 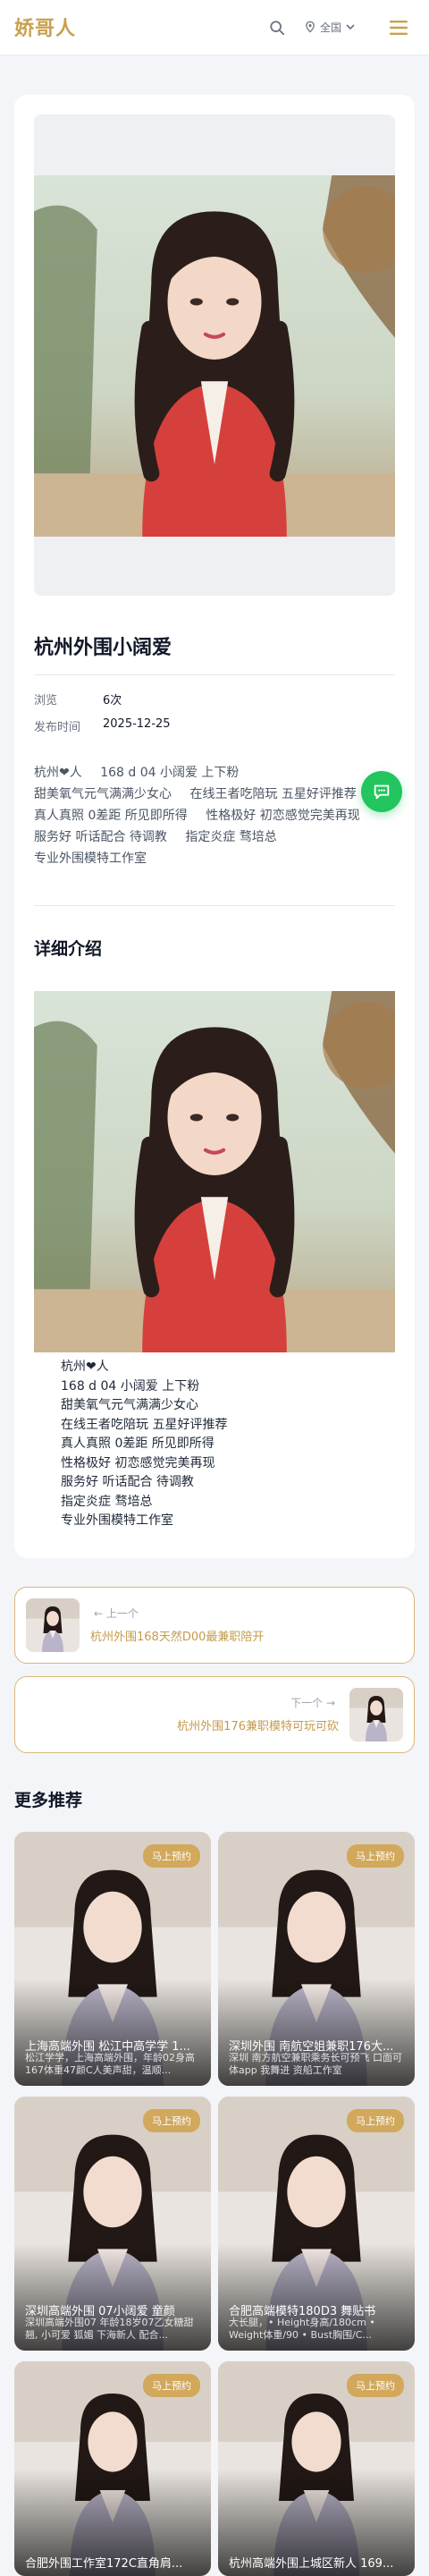 I want to click on menu-button, so click(x=399, y=27).